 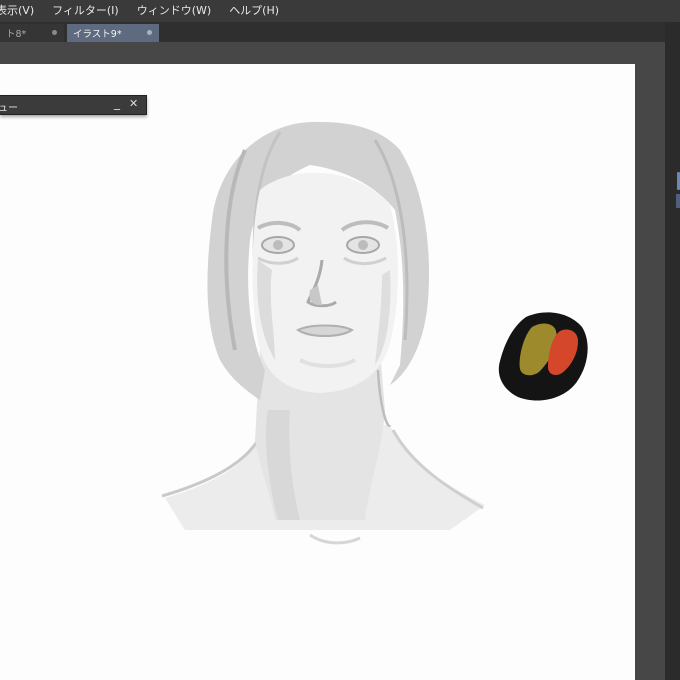 I want to click on right-dock-panel, so click(x=672, y=351).